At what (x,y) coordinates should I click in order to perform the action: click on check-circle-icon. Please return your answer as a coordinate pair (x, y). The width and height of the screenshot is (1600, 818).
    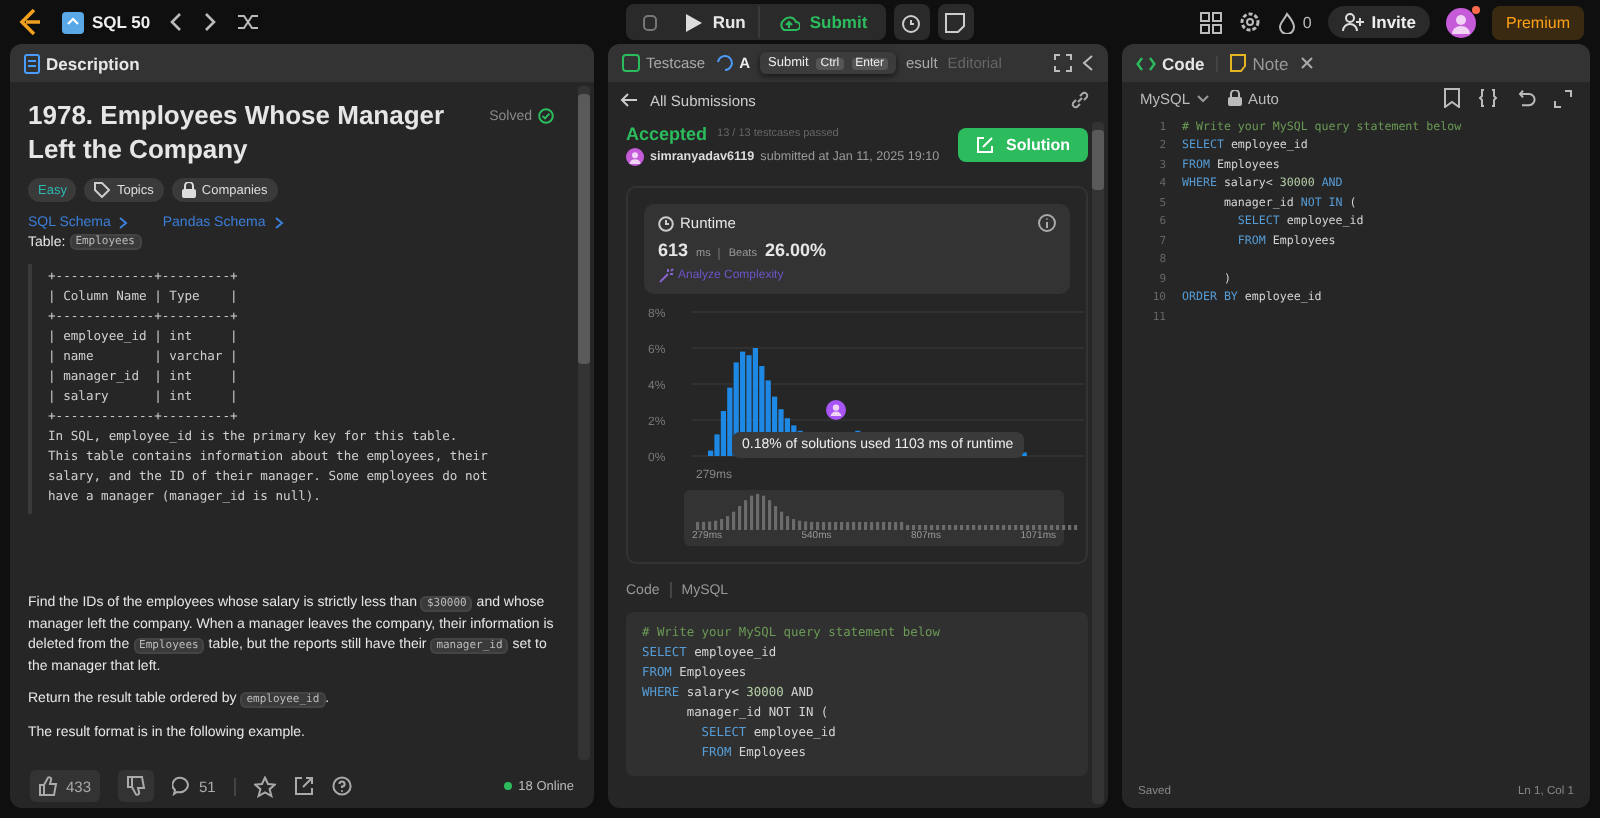
    Looking at the image, I should click on (546, 116).